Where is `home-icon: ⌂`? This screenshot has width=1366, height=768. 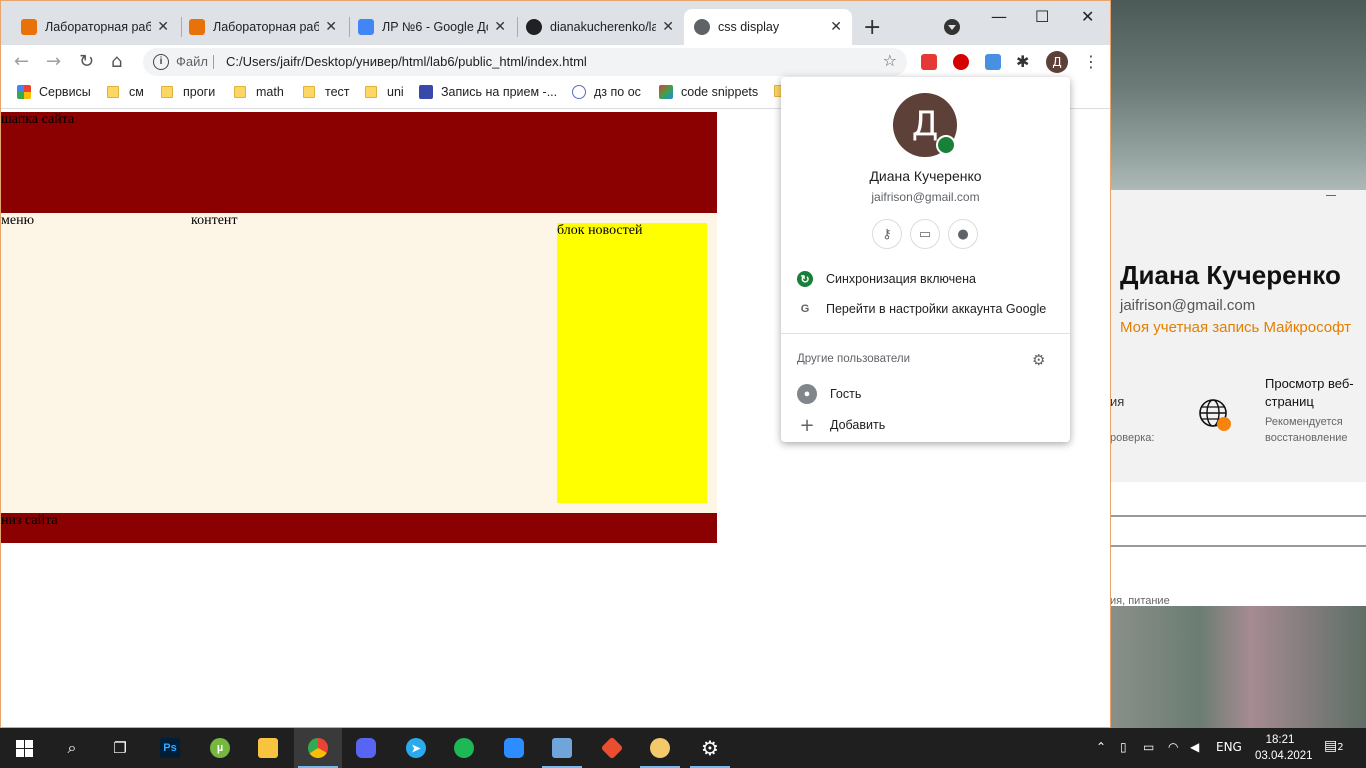 home-icon: ⌂ is located at coordinates (116, 61).